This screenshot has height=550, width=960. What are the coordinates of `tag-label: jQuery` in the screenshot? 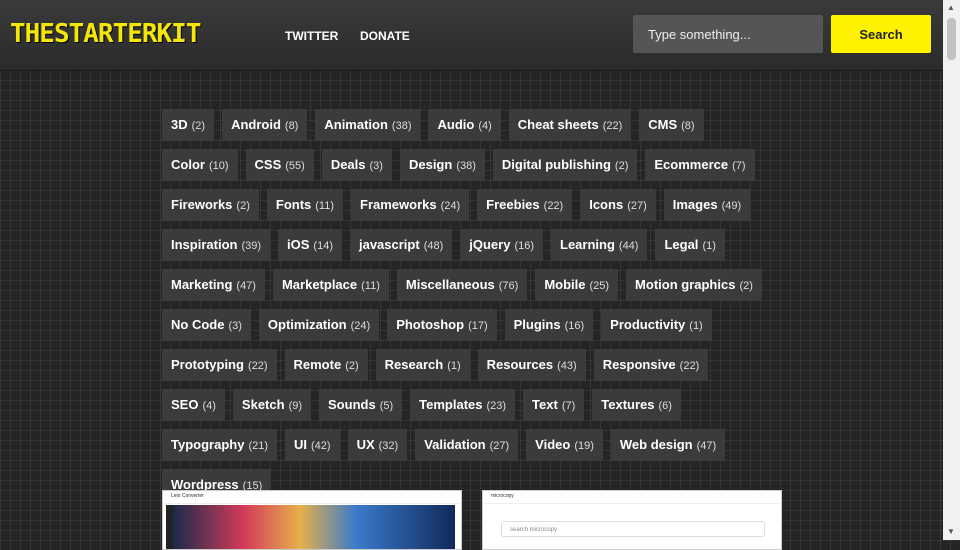 It's located at (490, 244).